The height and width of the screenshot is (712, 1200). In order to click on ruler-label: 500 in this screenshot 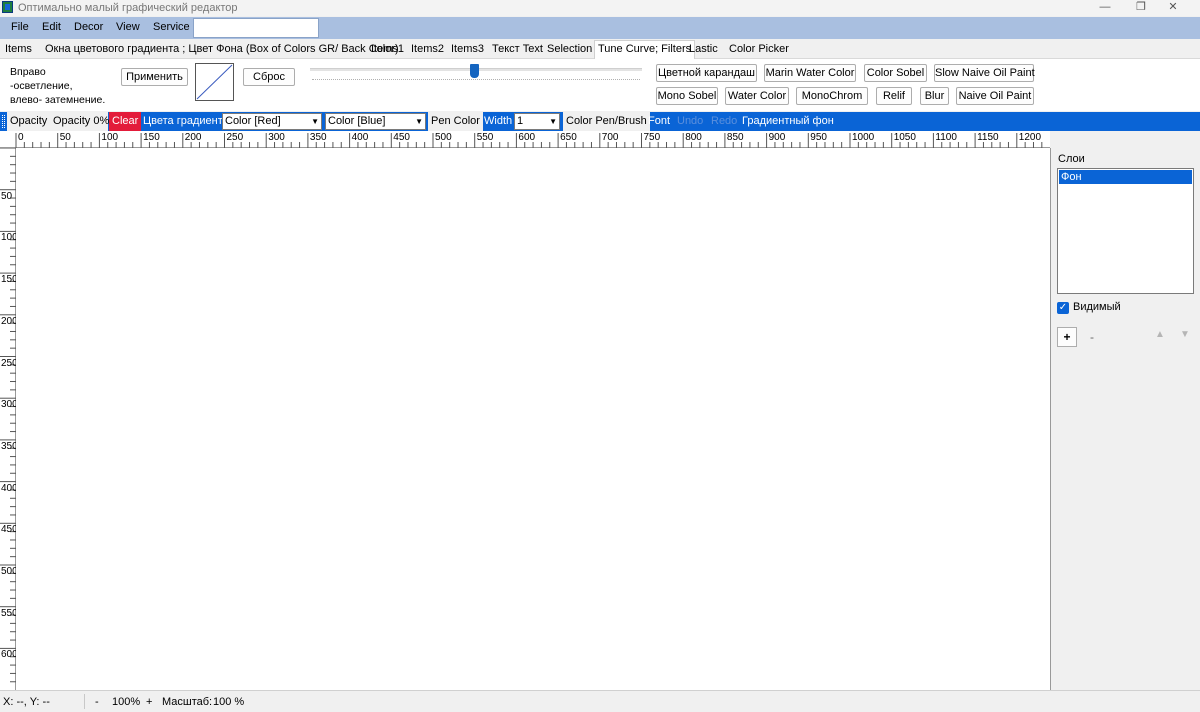, I will do `click(443, 137)`.